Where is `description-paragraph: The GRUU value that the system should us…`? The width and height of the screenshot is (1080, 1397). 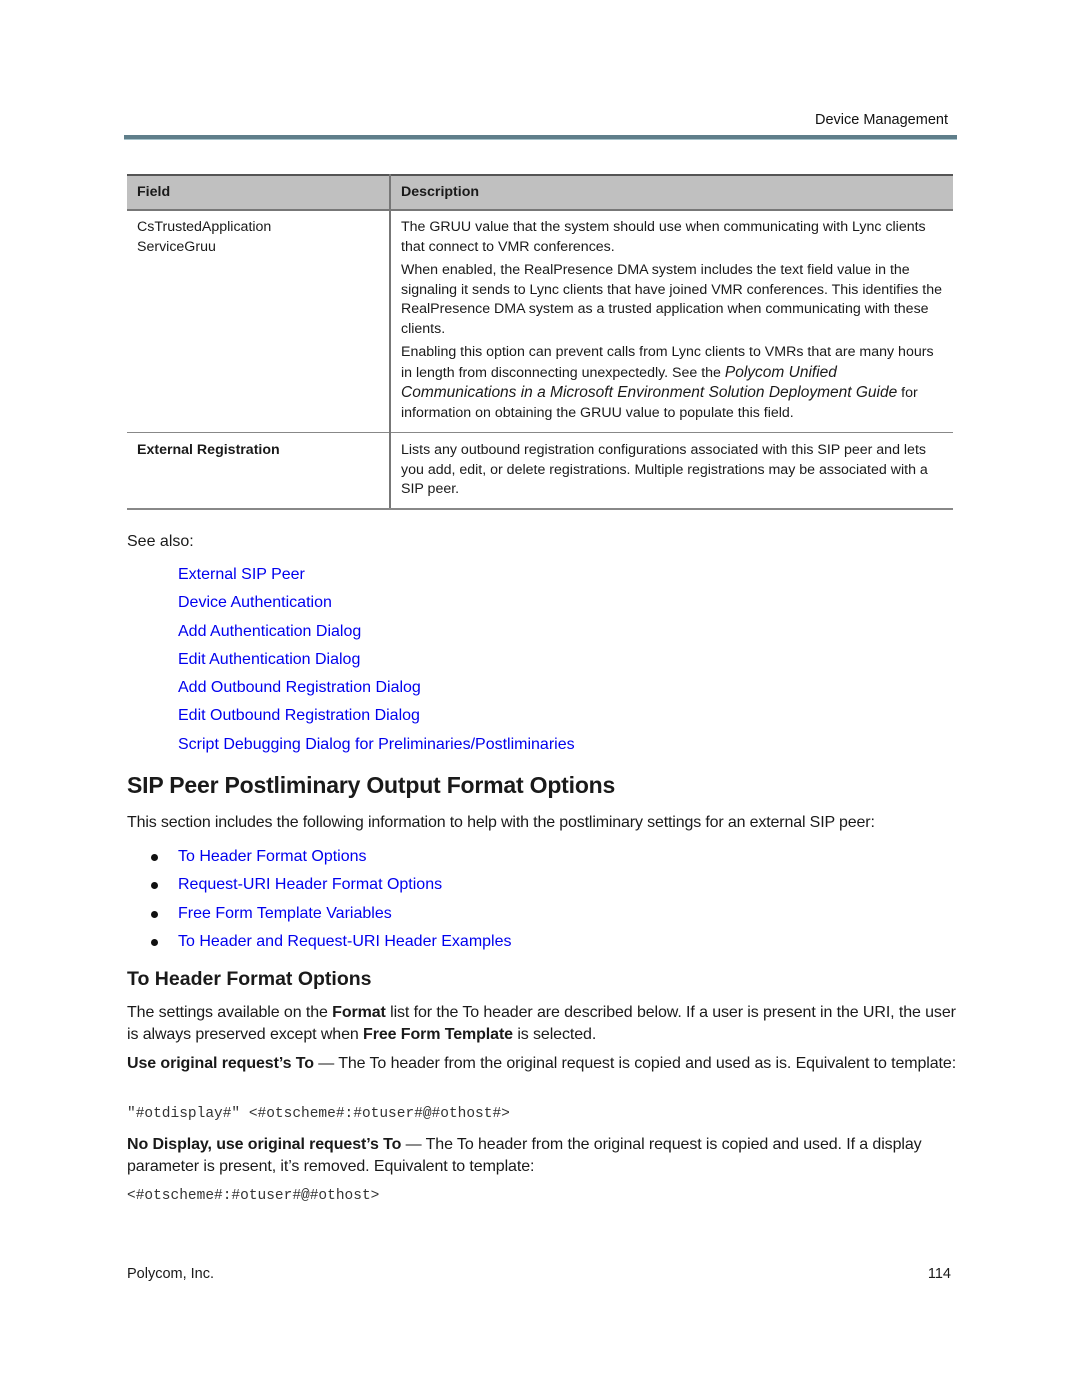
description-paragraph: The GRUU value that the system should us… is located at coordinates (663, 237).